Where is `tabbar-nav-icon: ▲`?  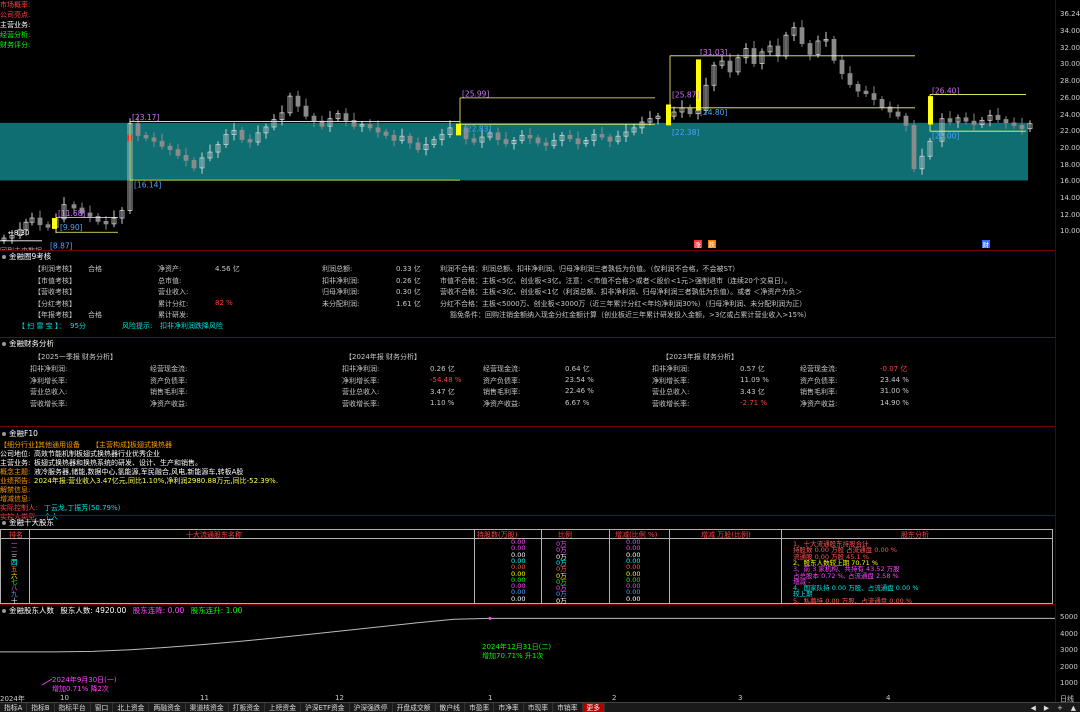 tabbar-nav-icon: ▲ is located at coordinates (1073, 707).